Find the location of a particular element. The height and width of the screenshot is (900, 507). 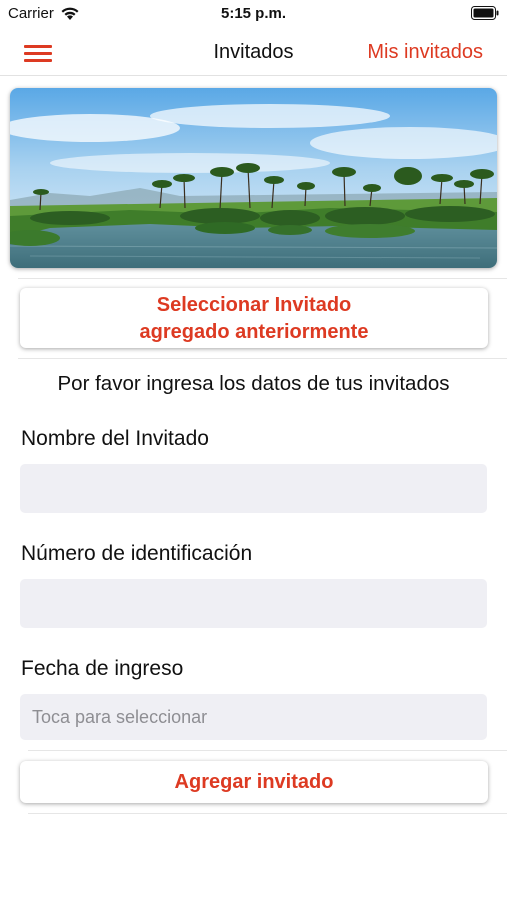

status-time: 5:15 p.m. is located at coordinates (253, 13).